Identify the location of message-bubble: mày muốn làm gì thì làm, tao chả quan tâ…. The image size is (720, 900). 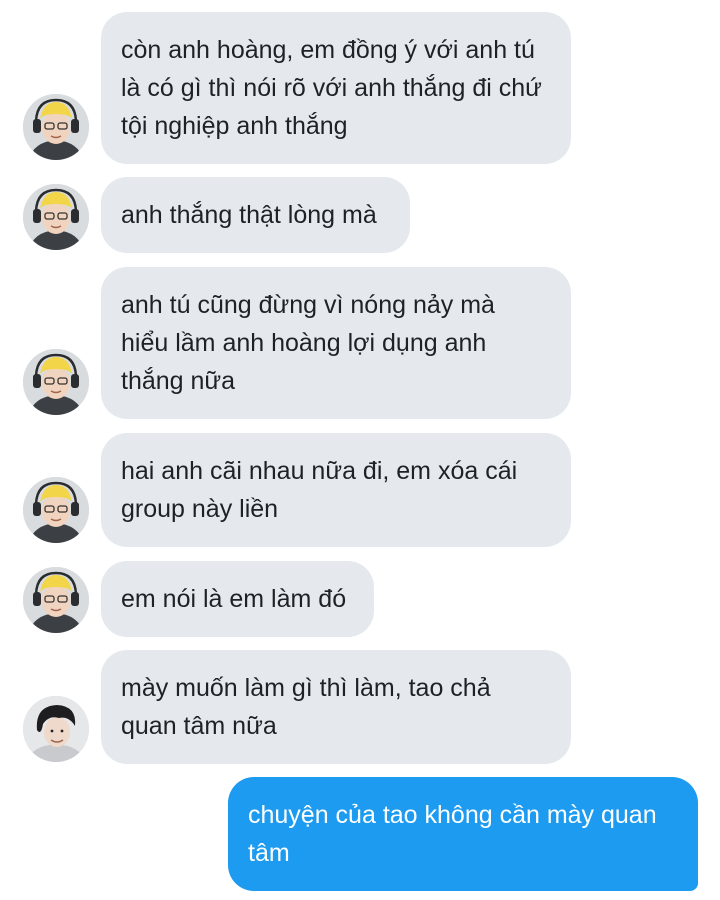
(336, 707).